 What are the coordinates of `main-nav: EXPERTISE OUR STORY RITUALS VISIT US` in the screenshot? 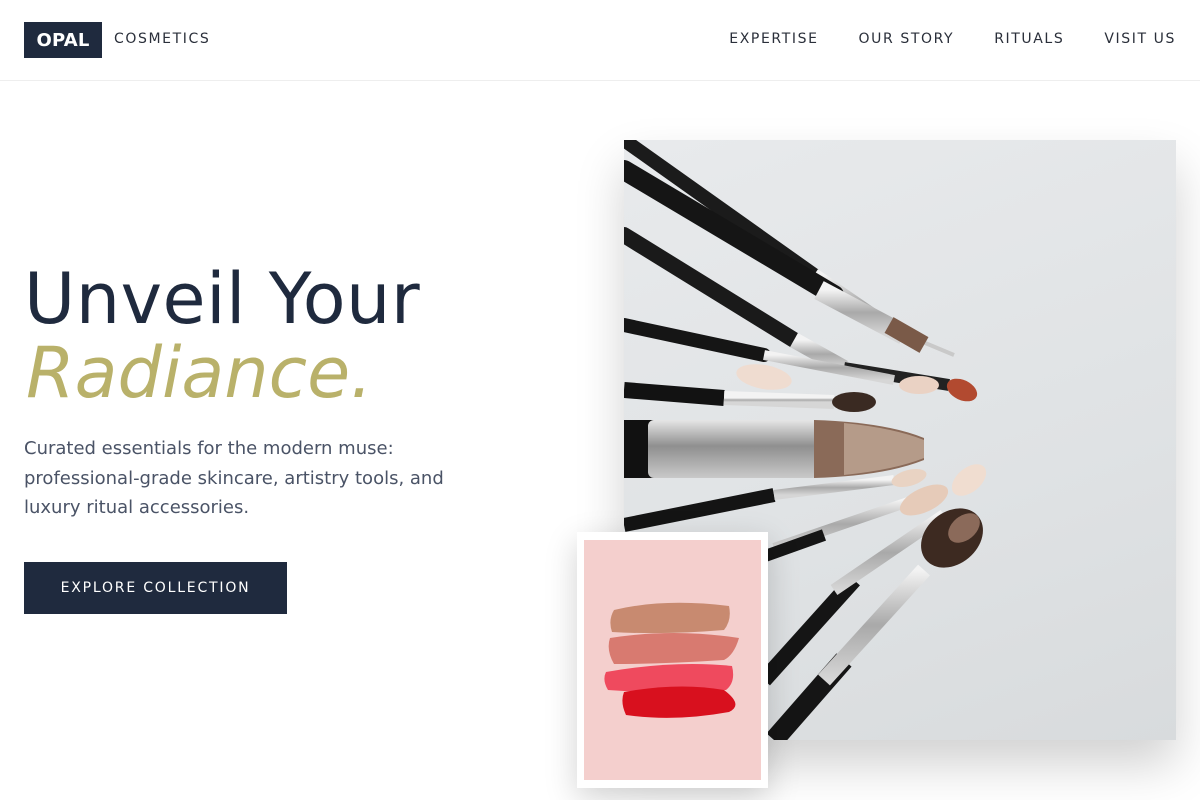 It's located at (952, 39).